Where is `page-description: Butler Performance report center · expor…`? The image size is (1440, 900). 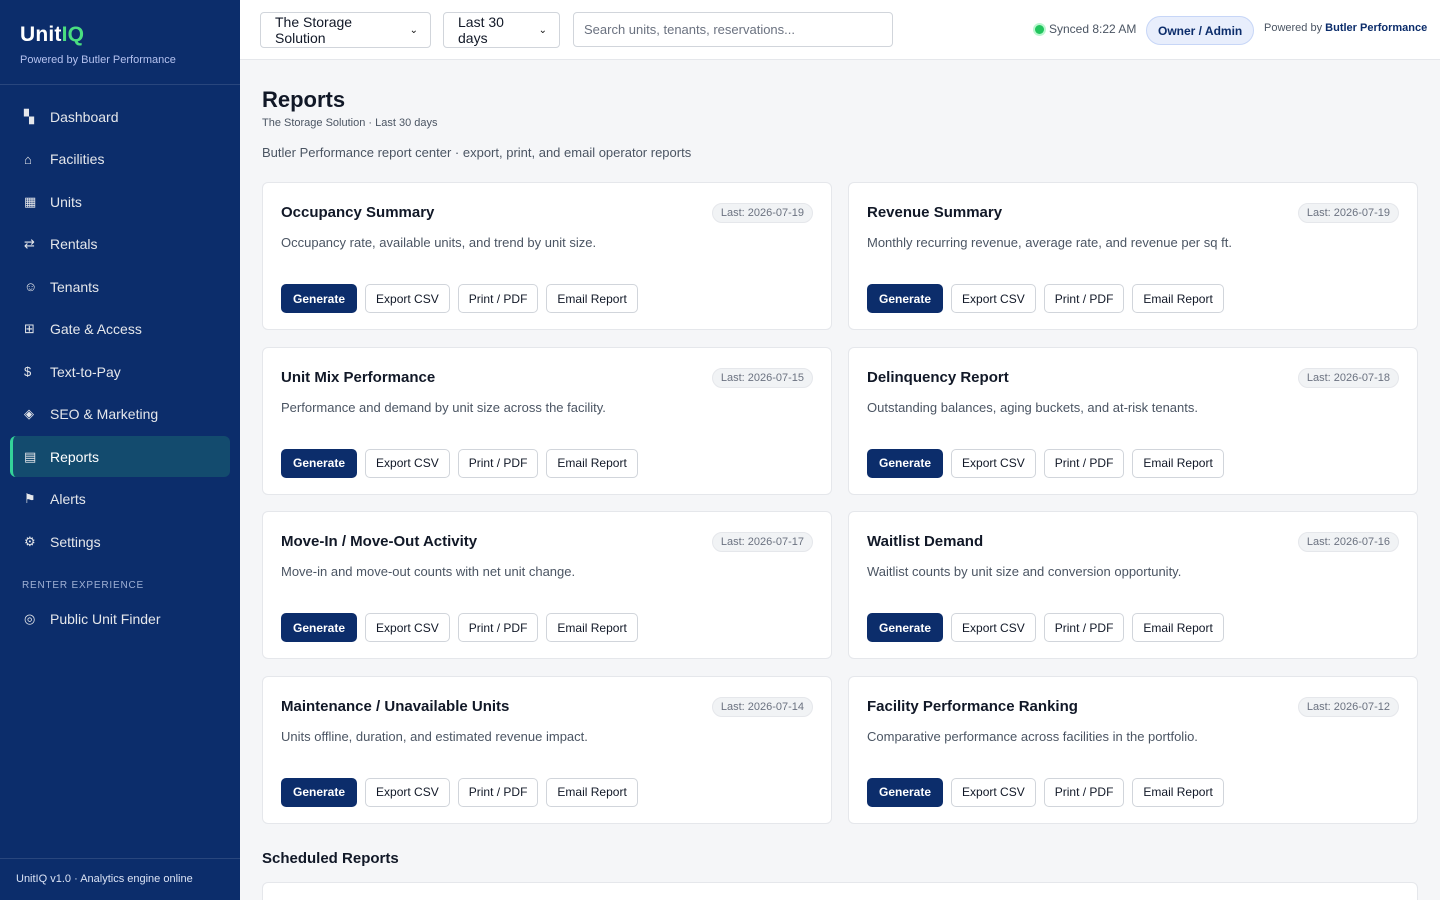 page-description: Butler Performance report center · expor… is located at coordinates (477, 152).